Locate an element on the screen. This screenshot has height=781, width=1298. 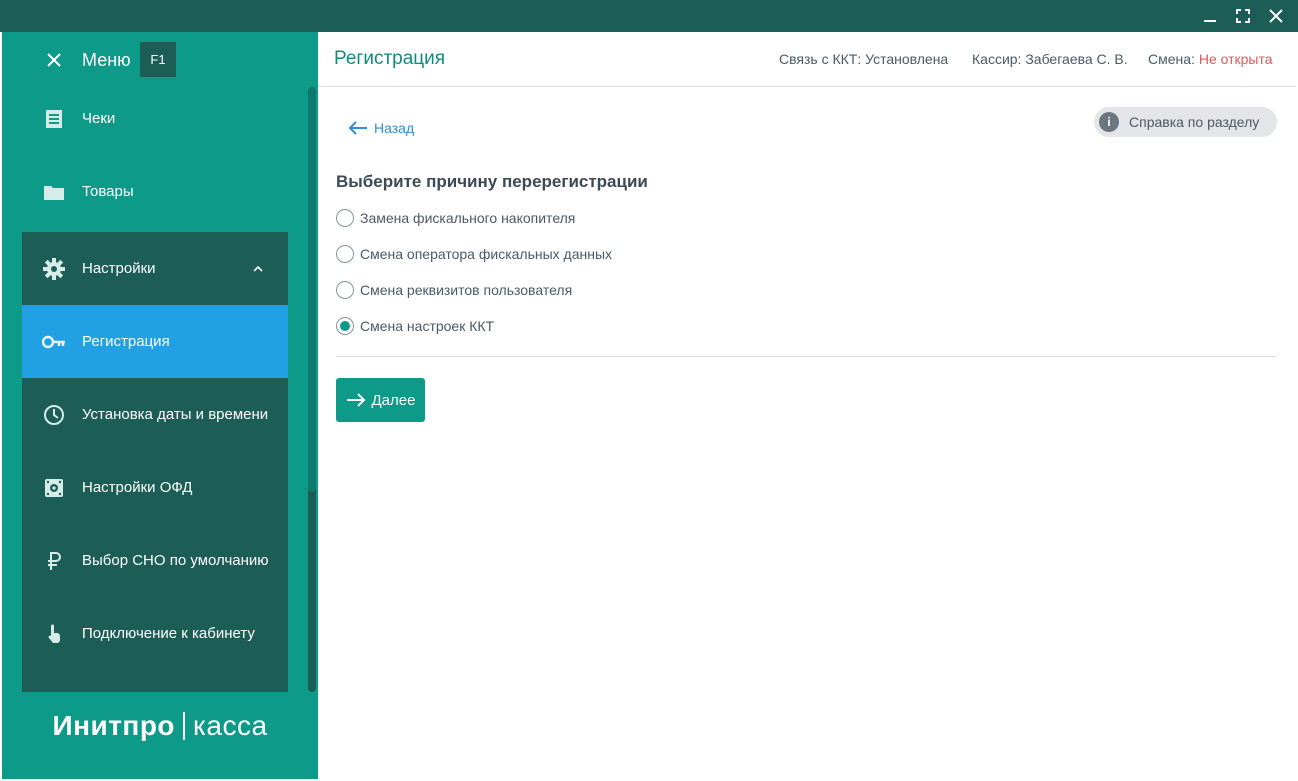
sidebar-item-datetime: Установка даты и времени is located at coordinates (155, 414).